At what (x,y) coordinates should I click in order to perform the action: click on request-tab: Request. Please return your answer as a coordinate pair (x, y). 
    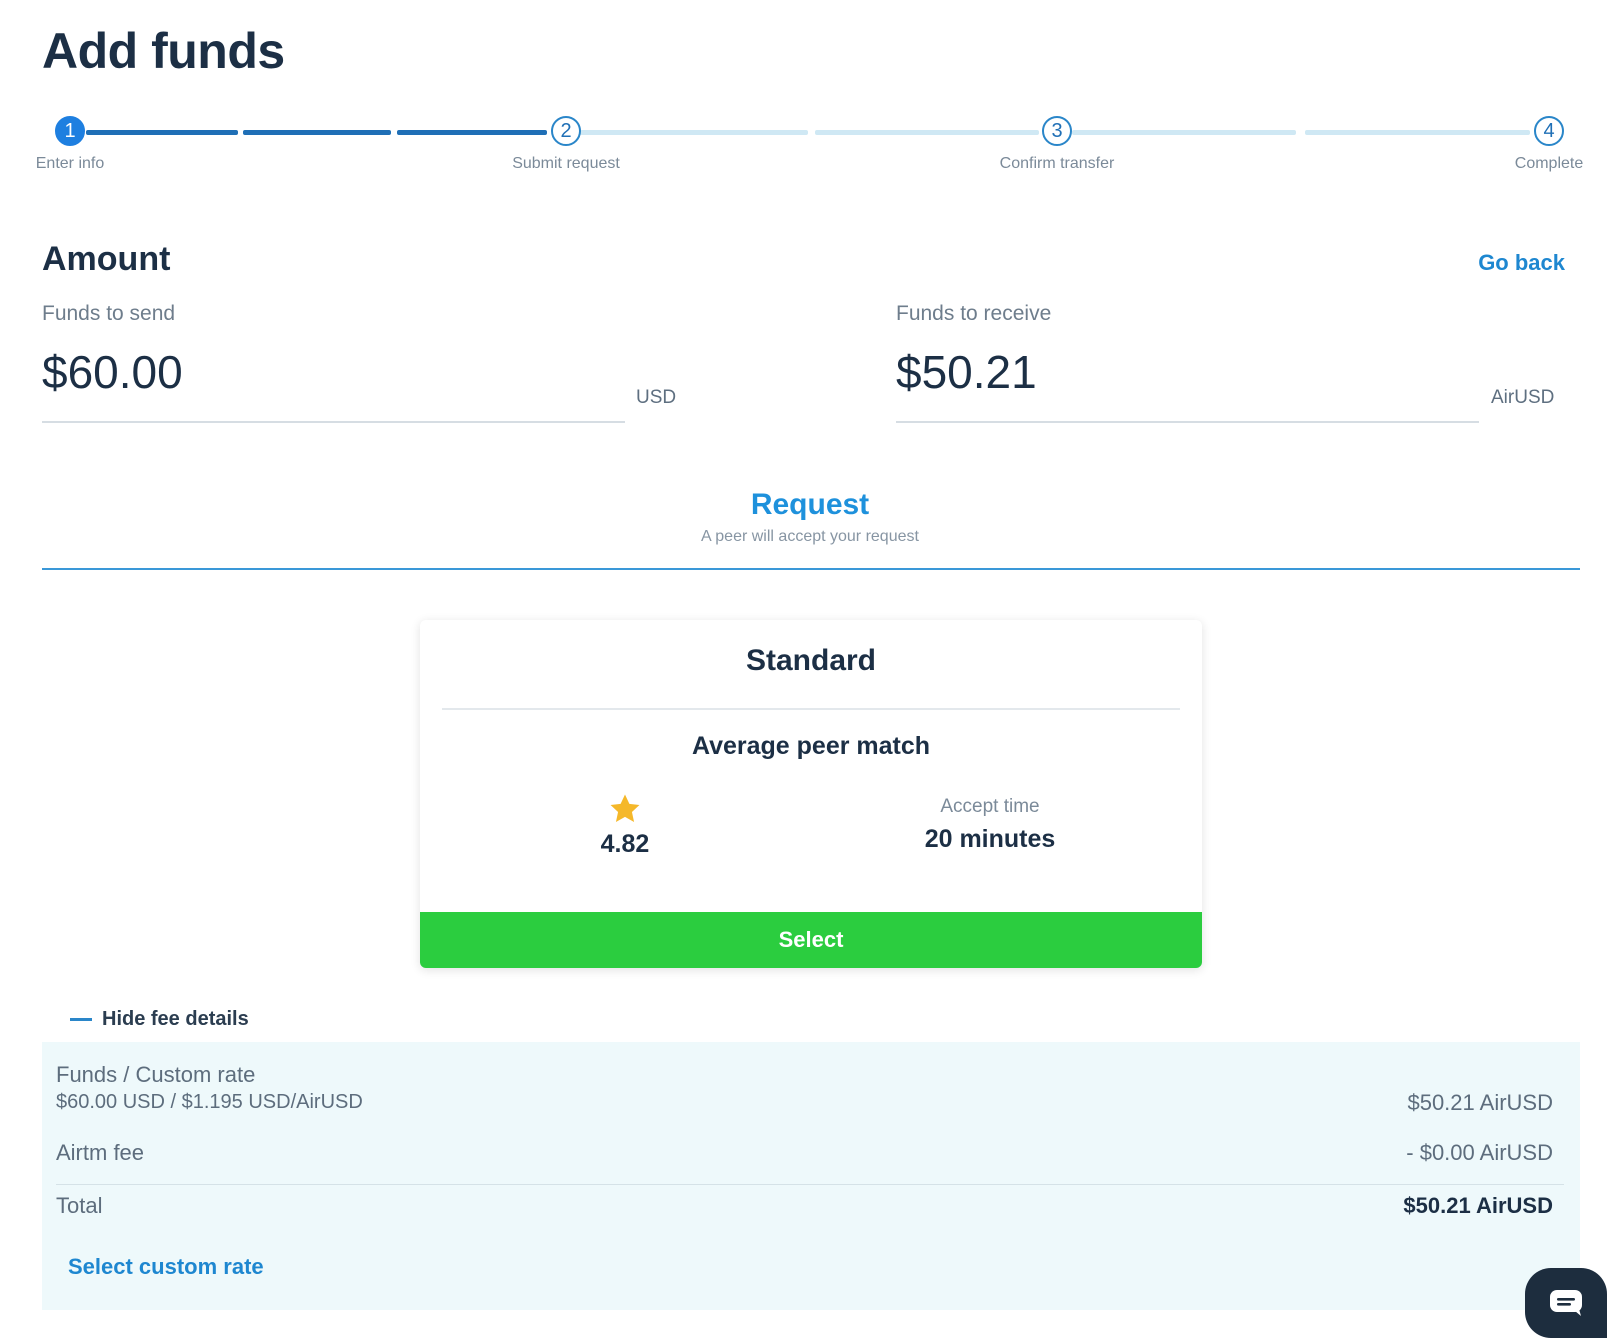
    Looking at the image, I should click on (810, 505).